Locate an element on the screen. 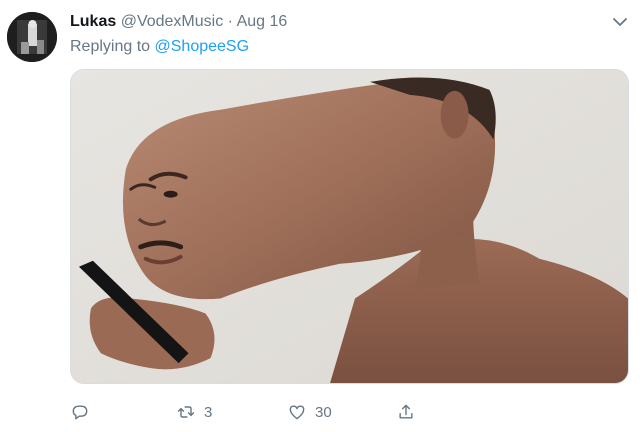 This screenshot has height=432, width=644. chevron-down-icon is located at coordinates (620, 22).